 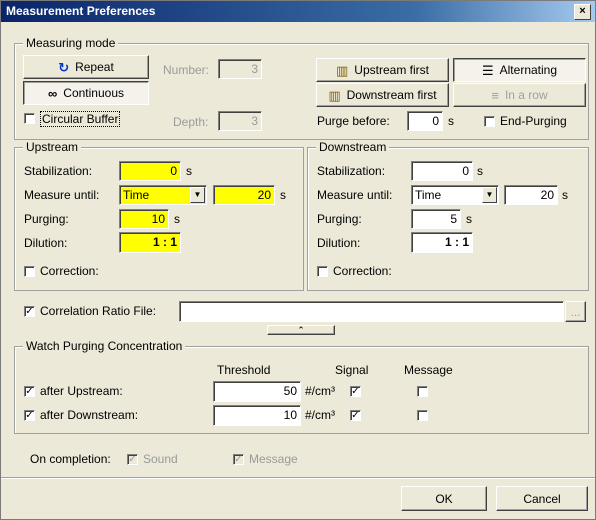 What do you see at coordinates (425, 121) in the screenshot?
I see `purge-before-field: 0` at bounding box center [425, 121].